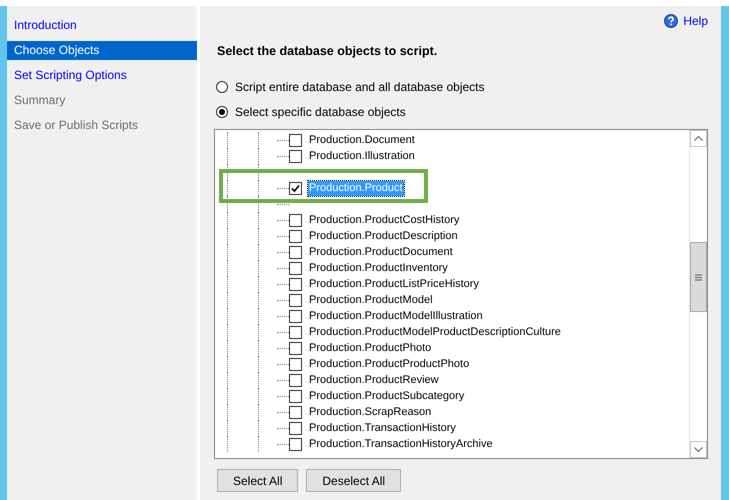  Describe the element at coordinates (396, 316) in the screenshot. I see `tree-item: Production.ProductModelIllustration` at that location.